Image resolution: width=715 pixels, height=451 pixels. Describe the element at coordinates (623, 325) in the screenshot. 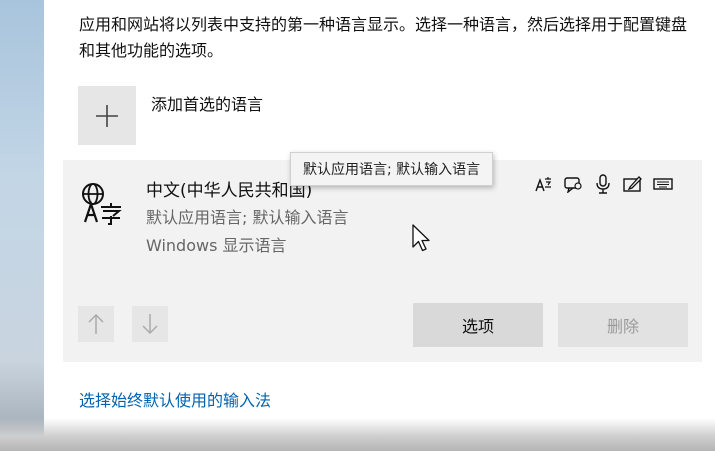

I see `remove-button: 删除` at that location.